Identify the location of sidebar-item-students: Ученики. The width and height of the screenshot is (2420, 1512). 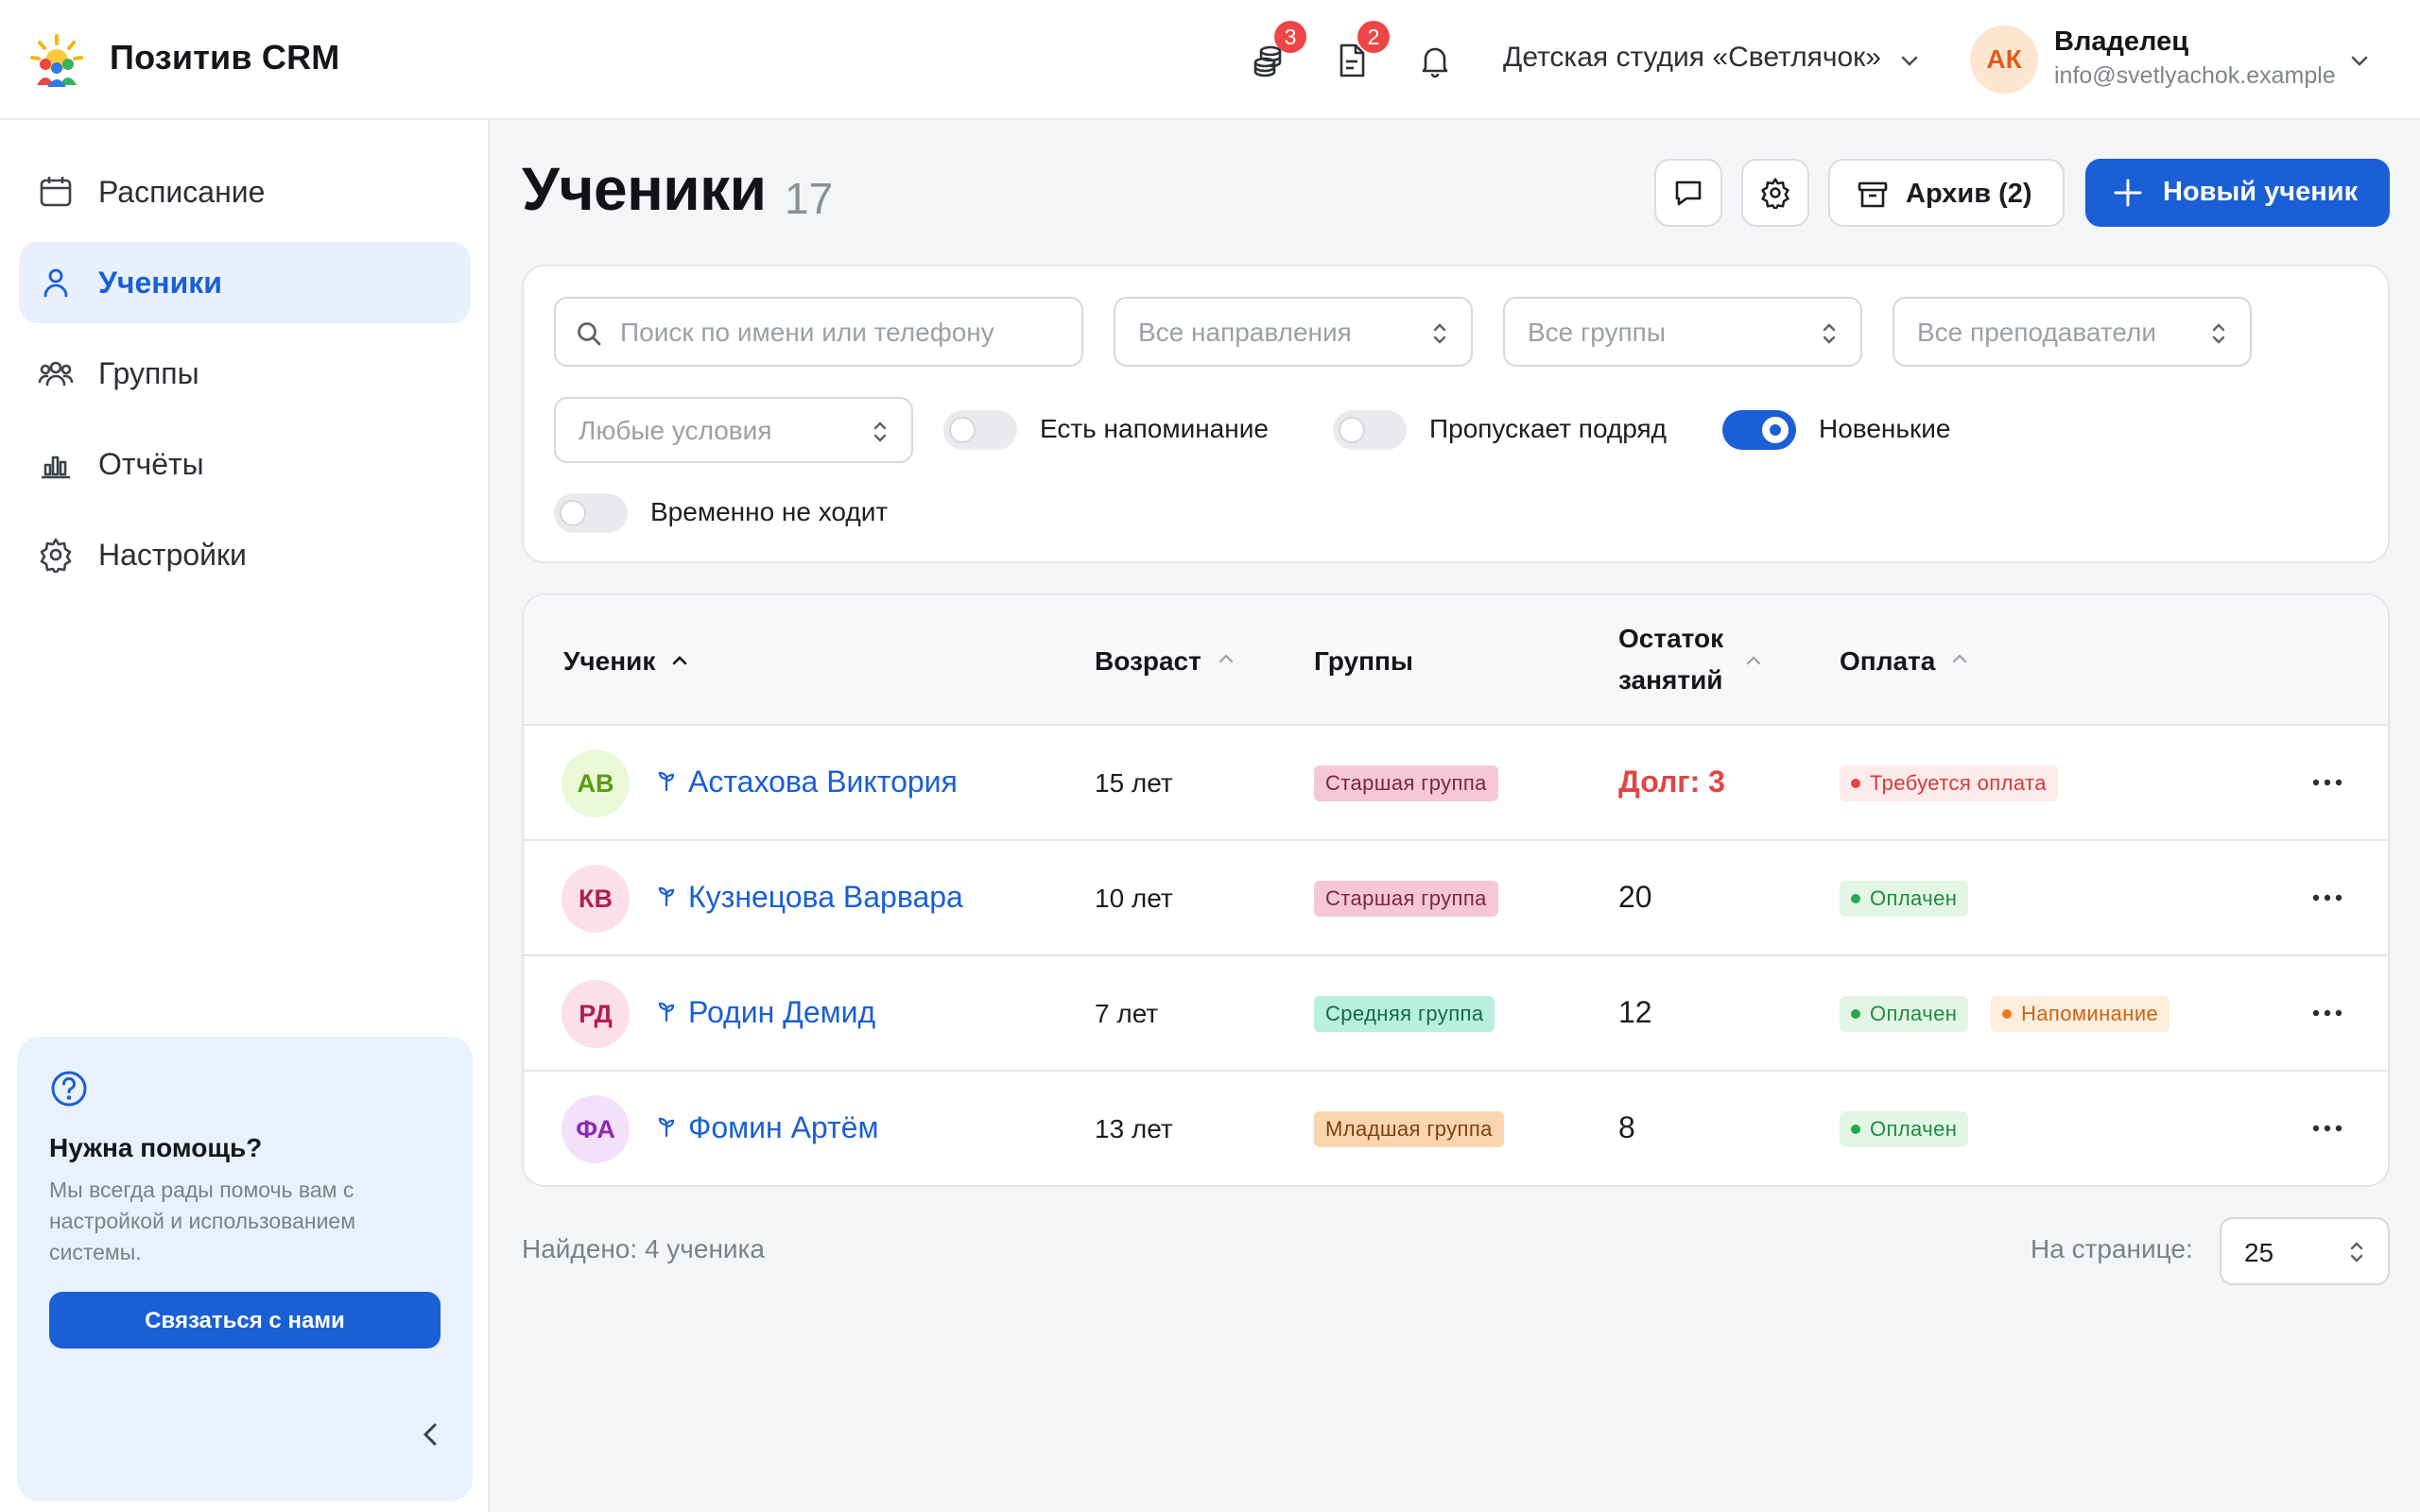
(245, 282).